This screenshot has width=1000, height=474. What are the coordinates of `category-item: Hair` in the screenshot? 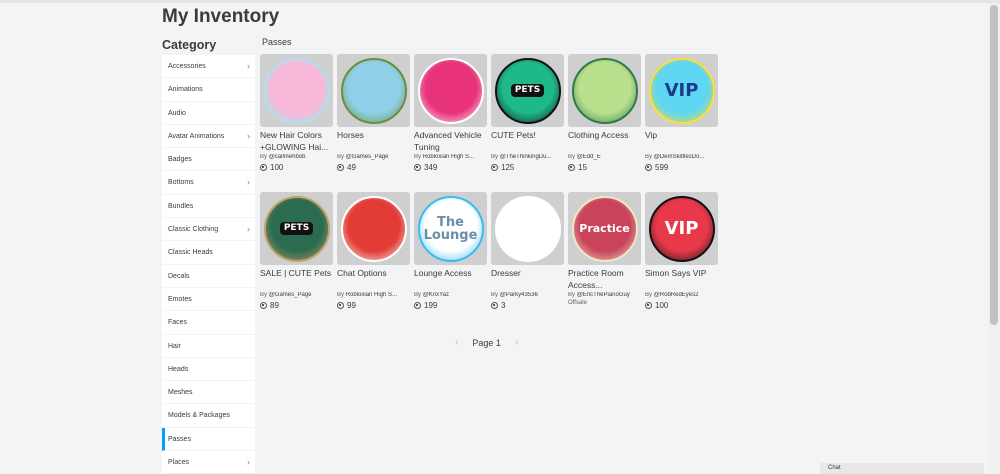 It's located at (208, 346).